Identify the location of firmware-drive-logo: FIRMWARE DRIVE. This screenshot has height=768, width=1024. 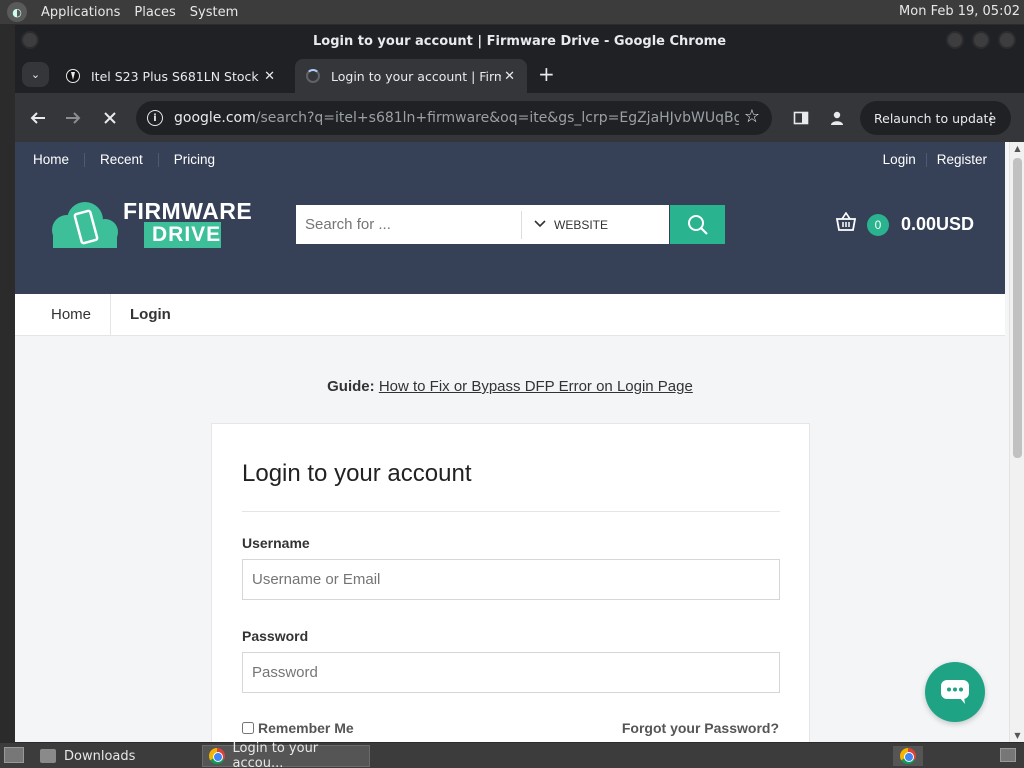
(149, 224).